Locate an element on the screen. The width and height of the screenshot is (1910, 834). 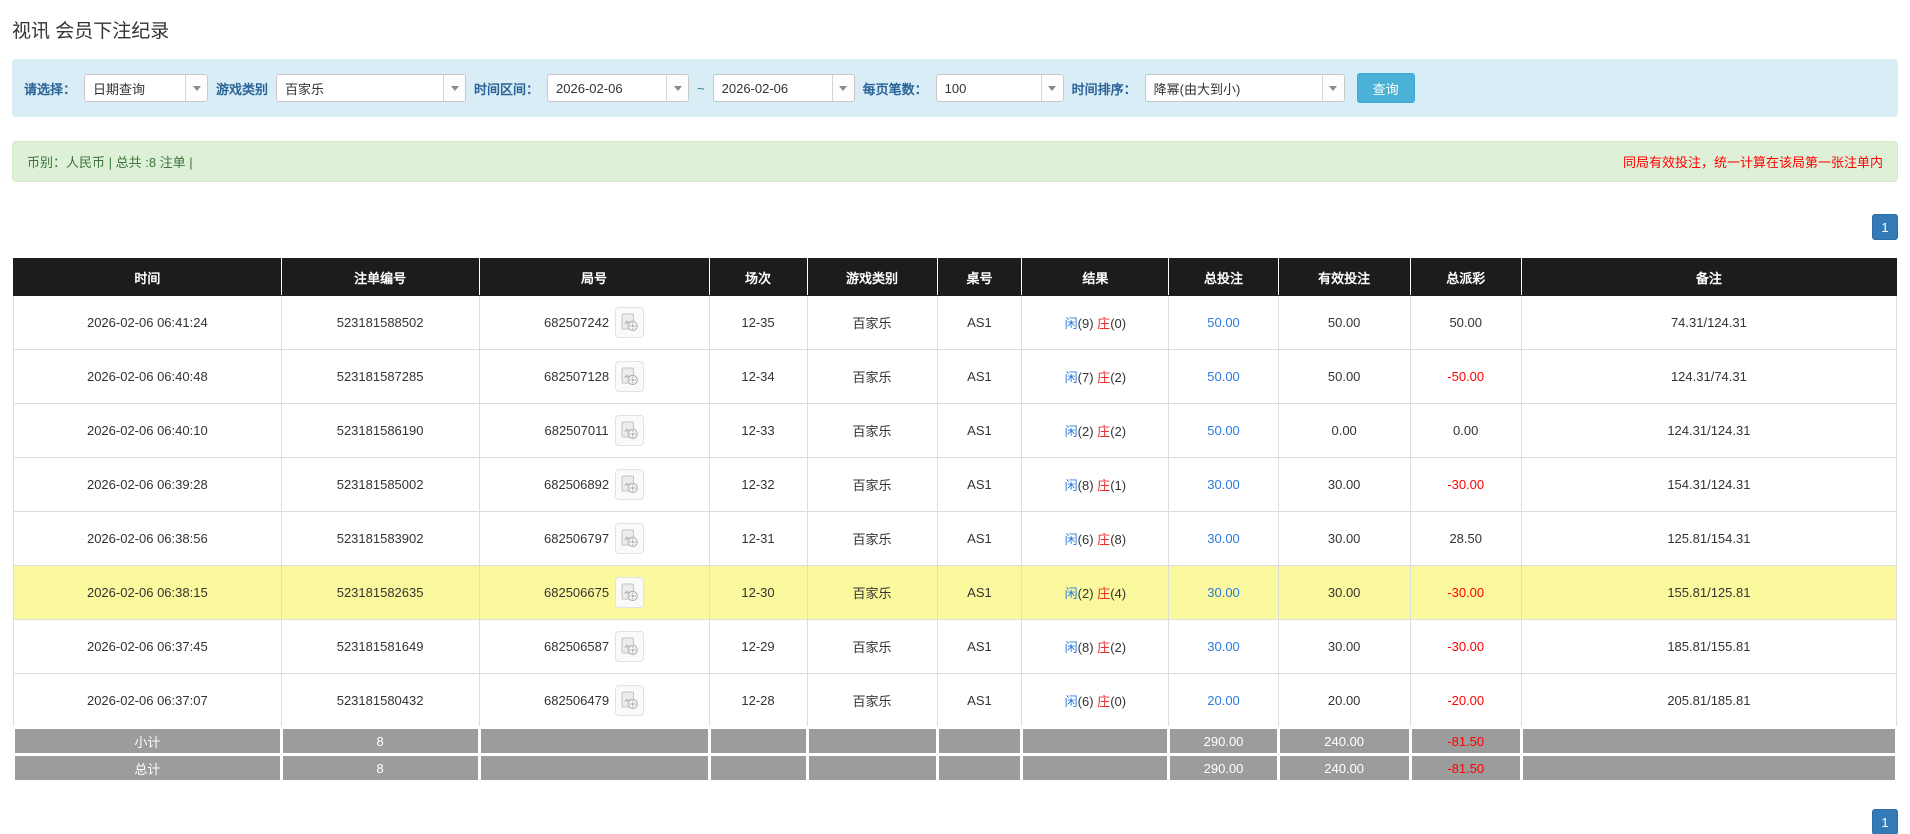
column-header: 备注 is located at coordinates (1709, 277).